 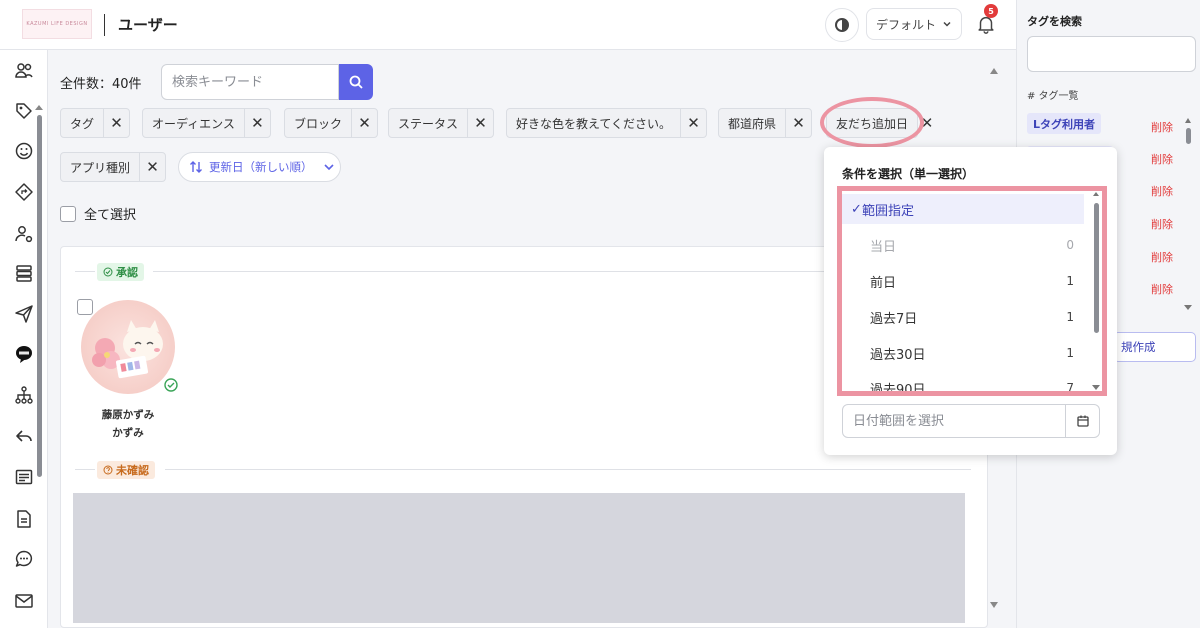 I want to click on option-label: 当日, so click(x=883, y=247).